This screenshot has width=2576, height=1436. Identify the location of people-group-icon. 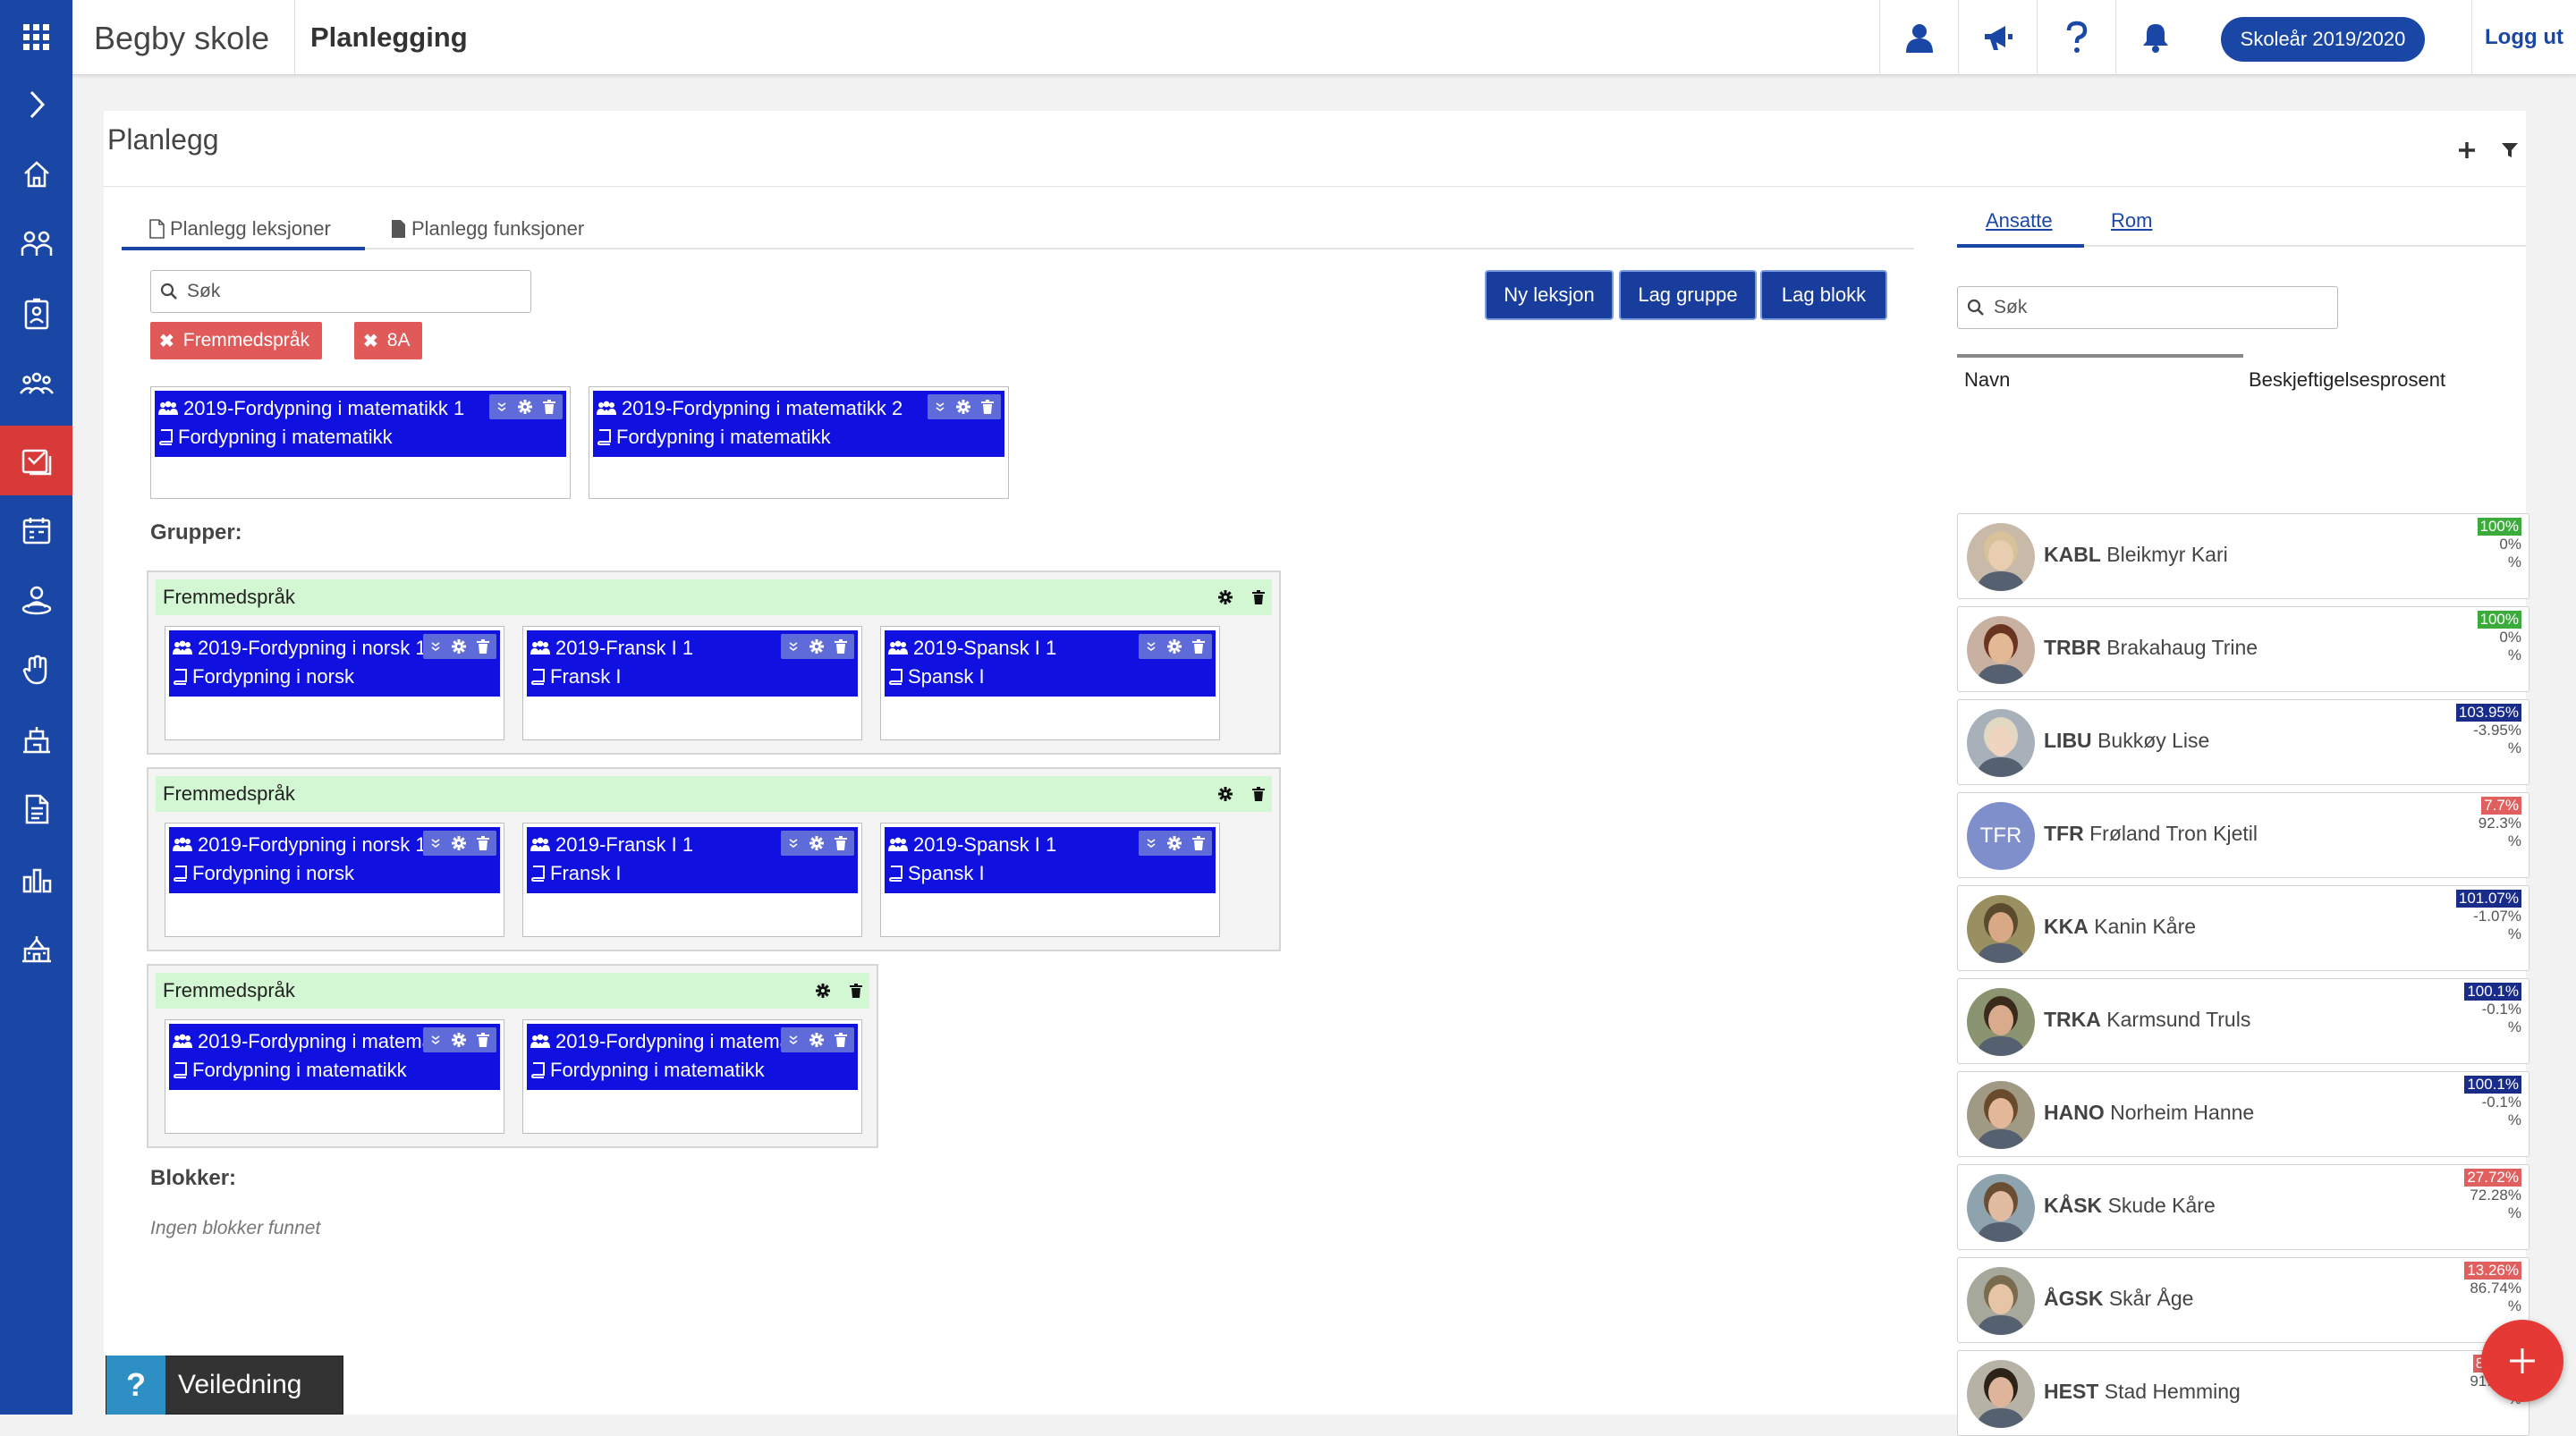
(36, 244).